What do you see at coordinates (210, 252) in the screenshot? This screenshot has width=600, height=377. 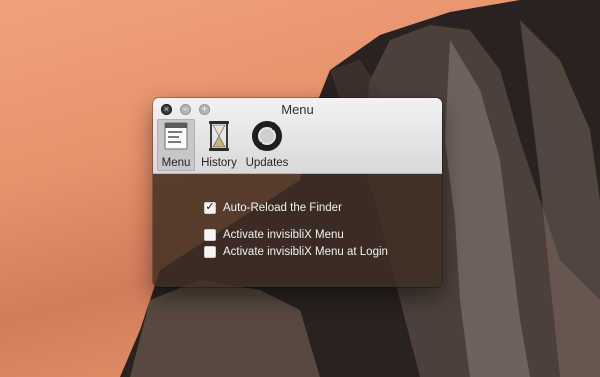 I see `activate-at-login-checkbox` at bounding box center [210, 252].